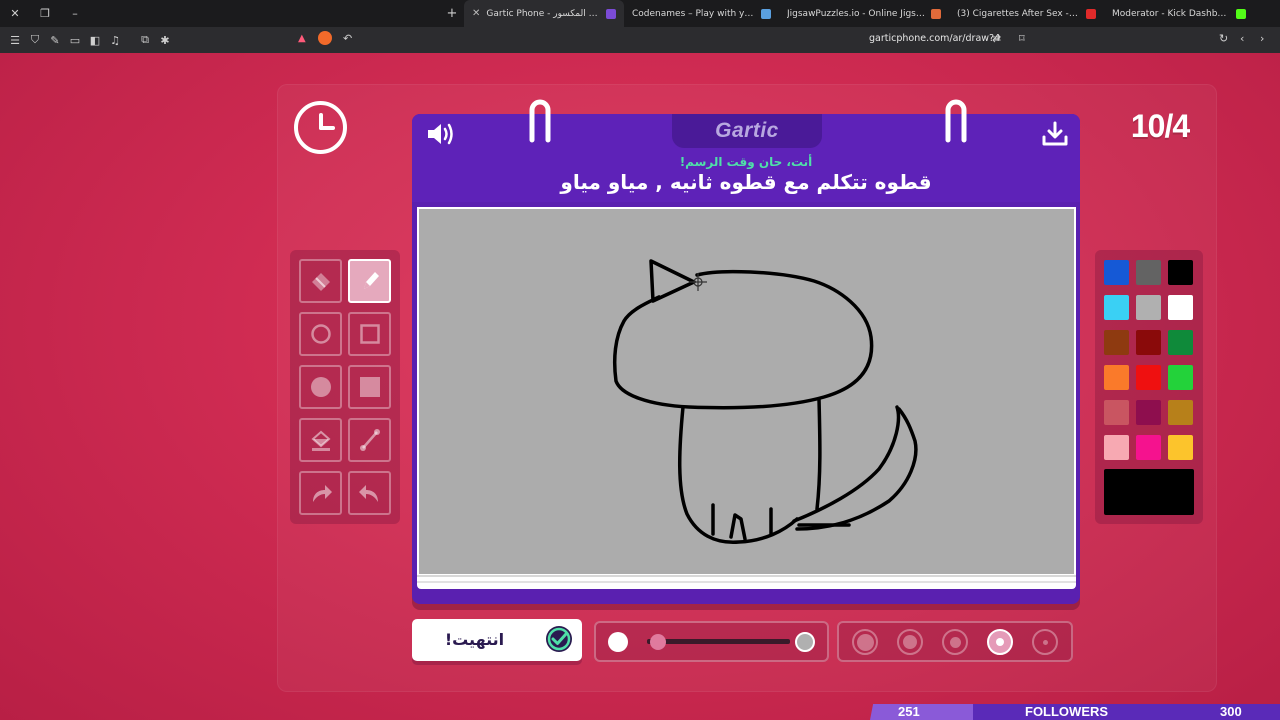 The width and height of the screenshot is (1280, 720). What do you see at coordinates (618, 642) in the screenshot?
I see `opacity-low-icon` at bounding box center [618, 642].